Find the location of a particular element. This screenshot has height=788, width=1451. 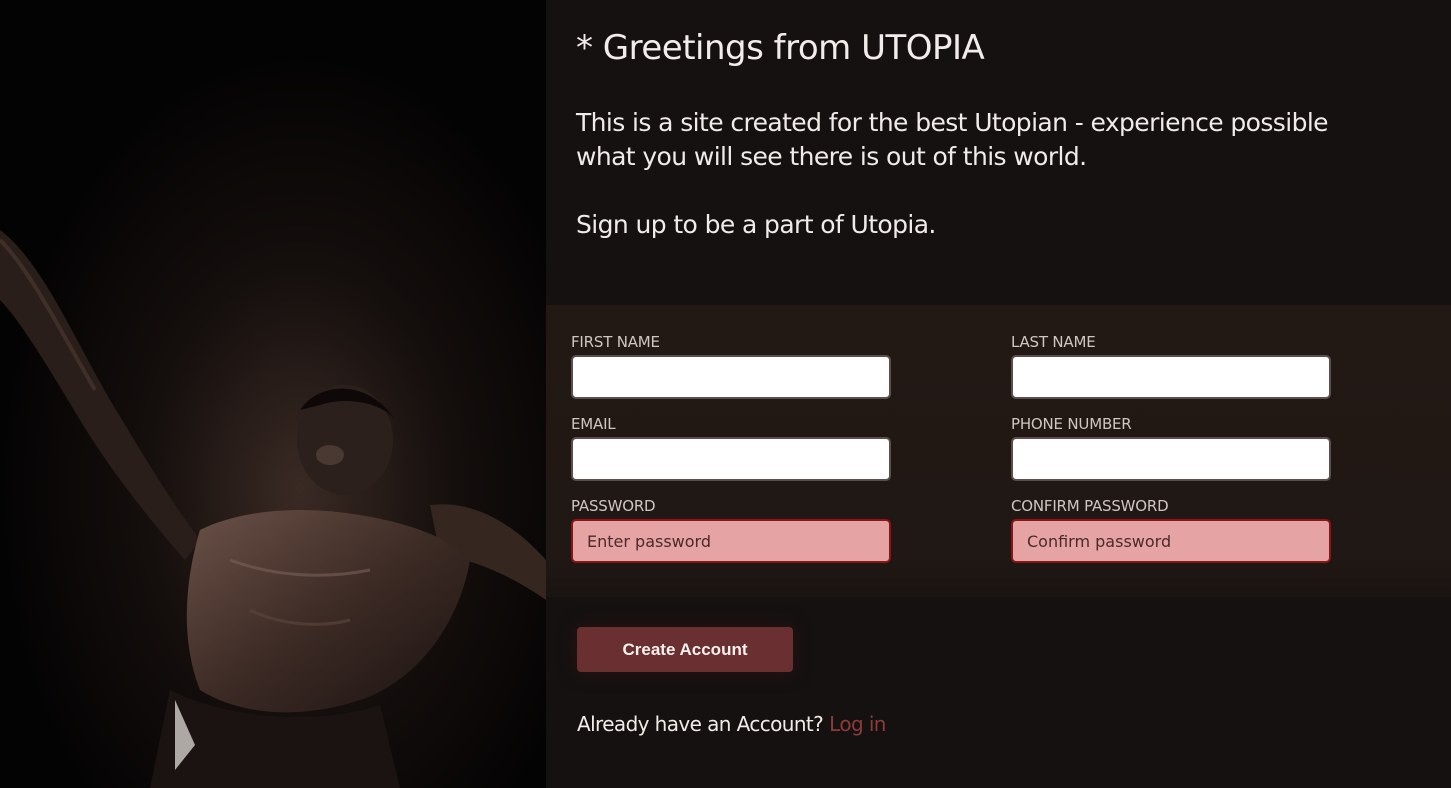

first-name-input is located at coordinates (731, 377).